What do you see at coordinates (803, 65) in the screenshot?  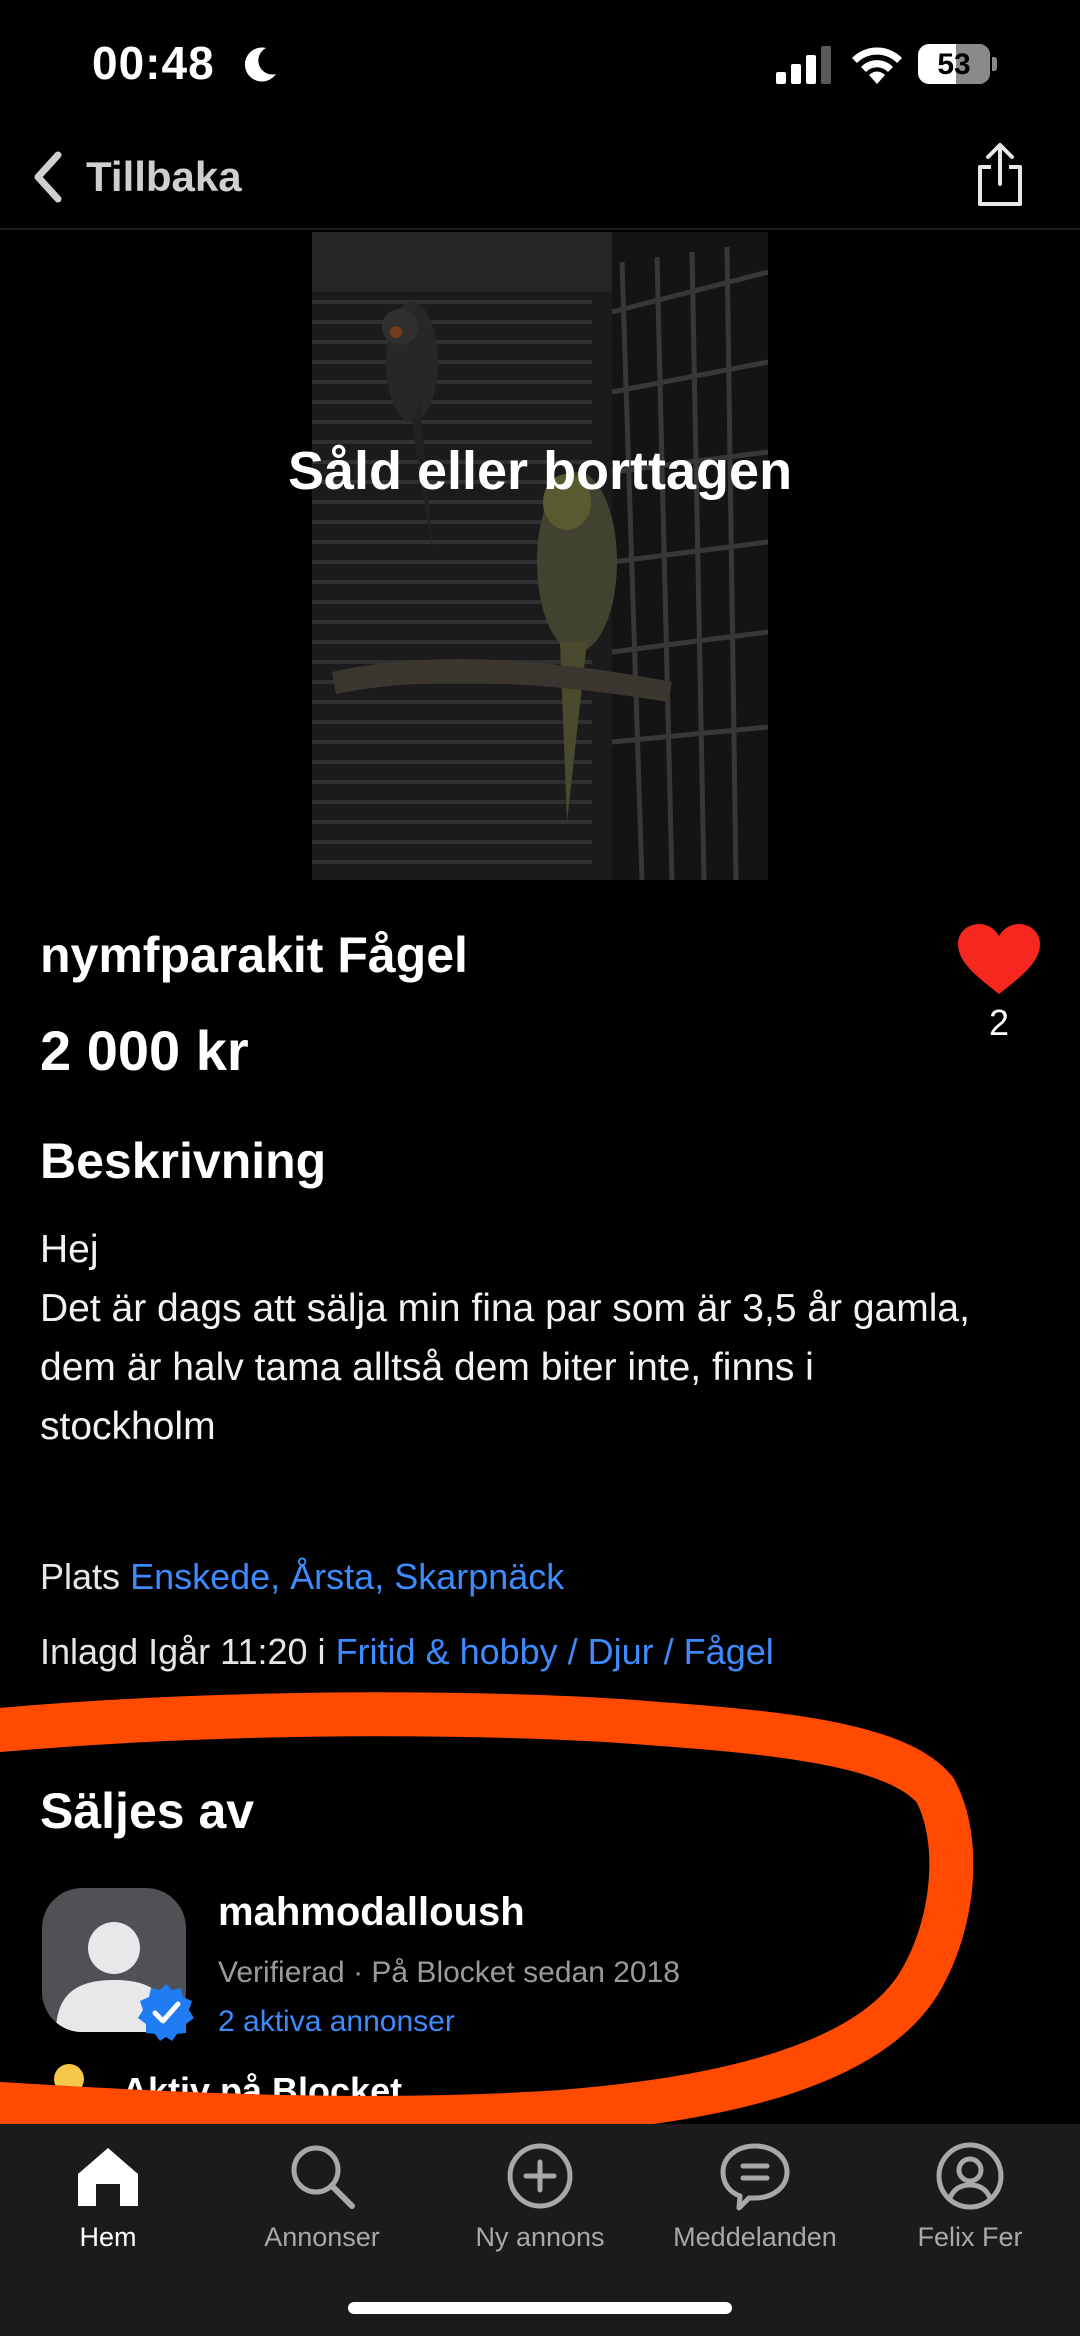 I see `cellular-signal-icon` at bounding box center [803, 65].